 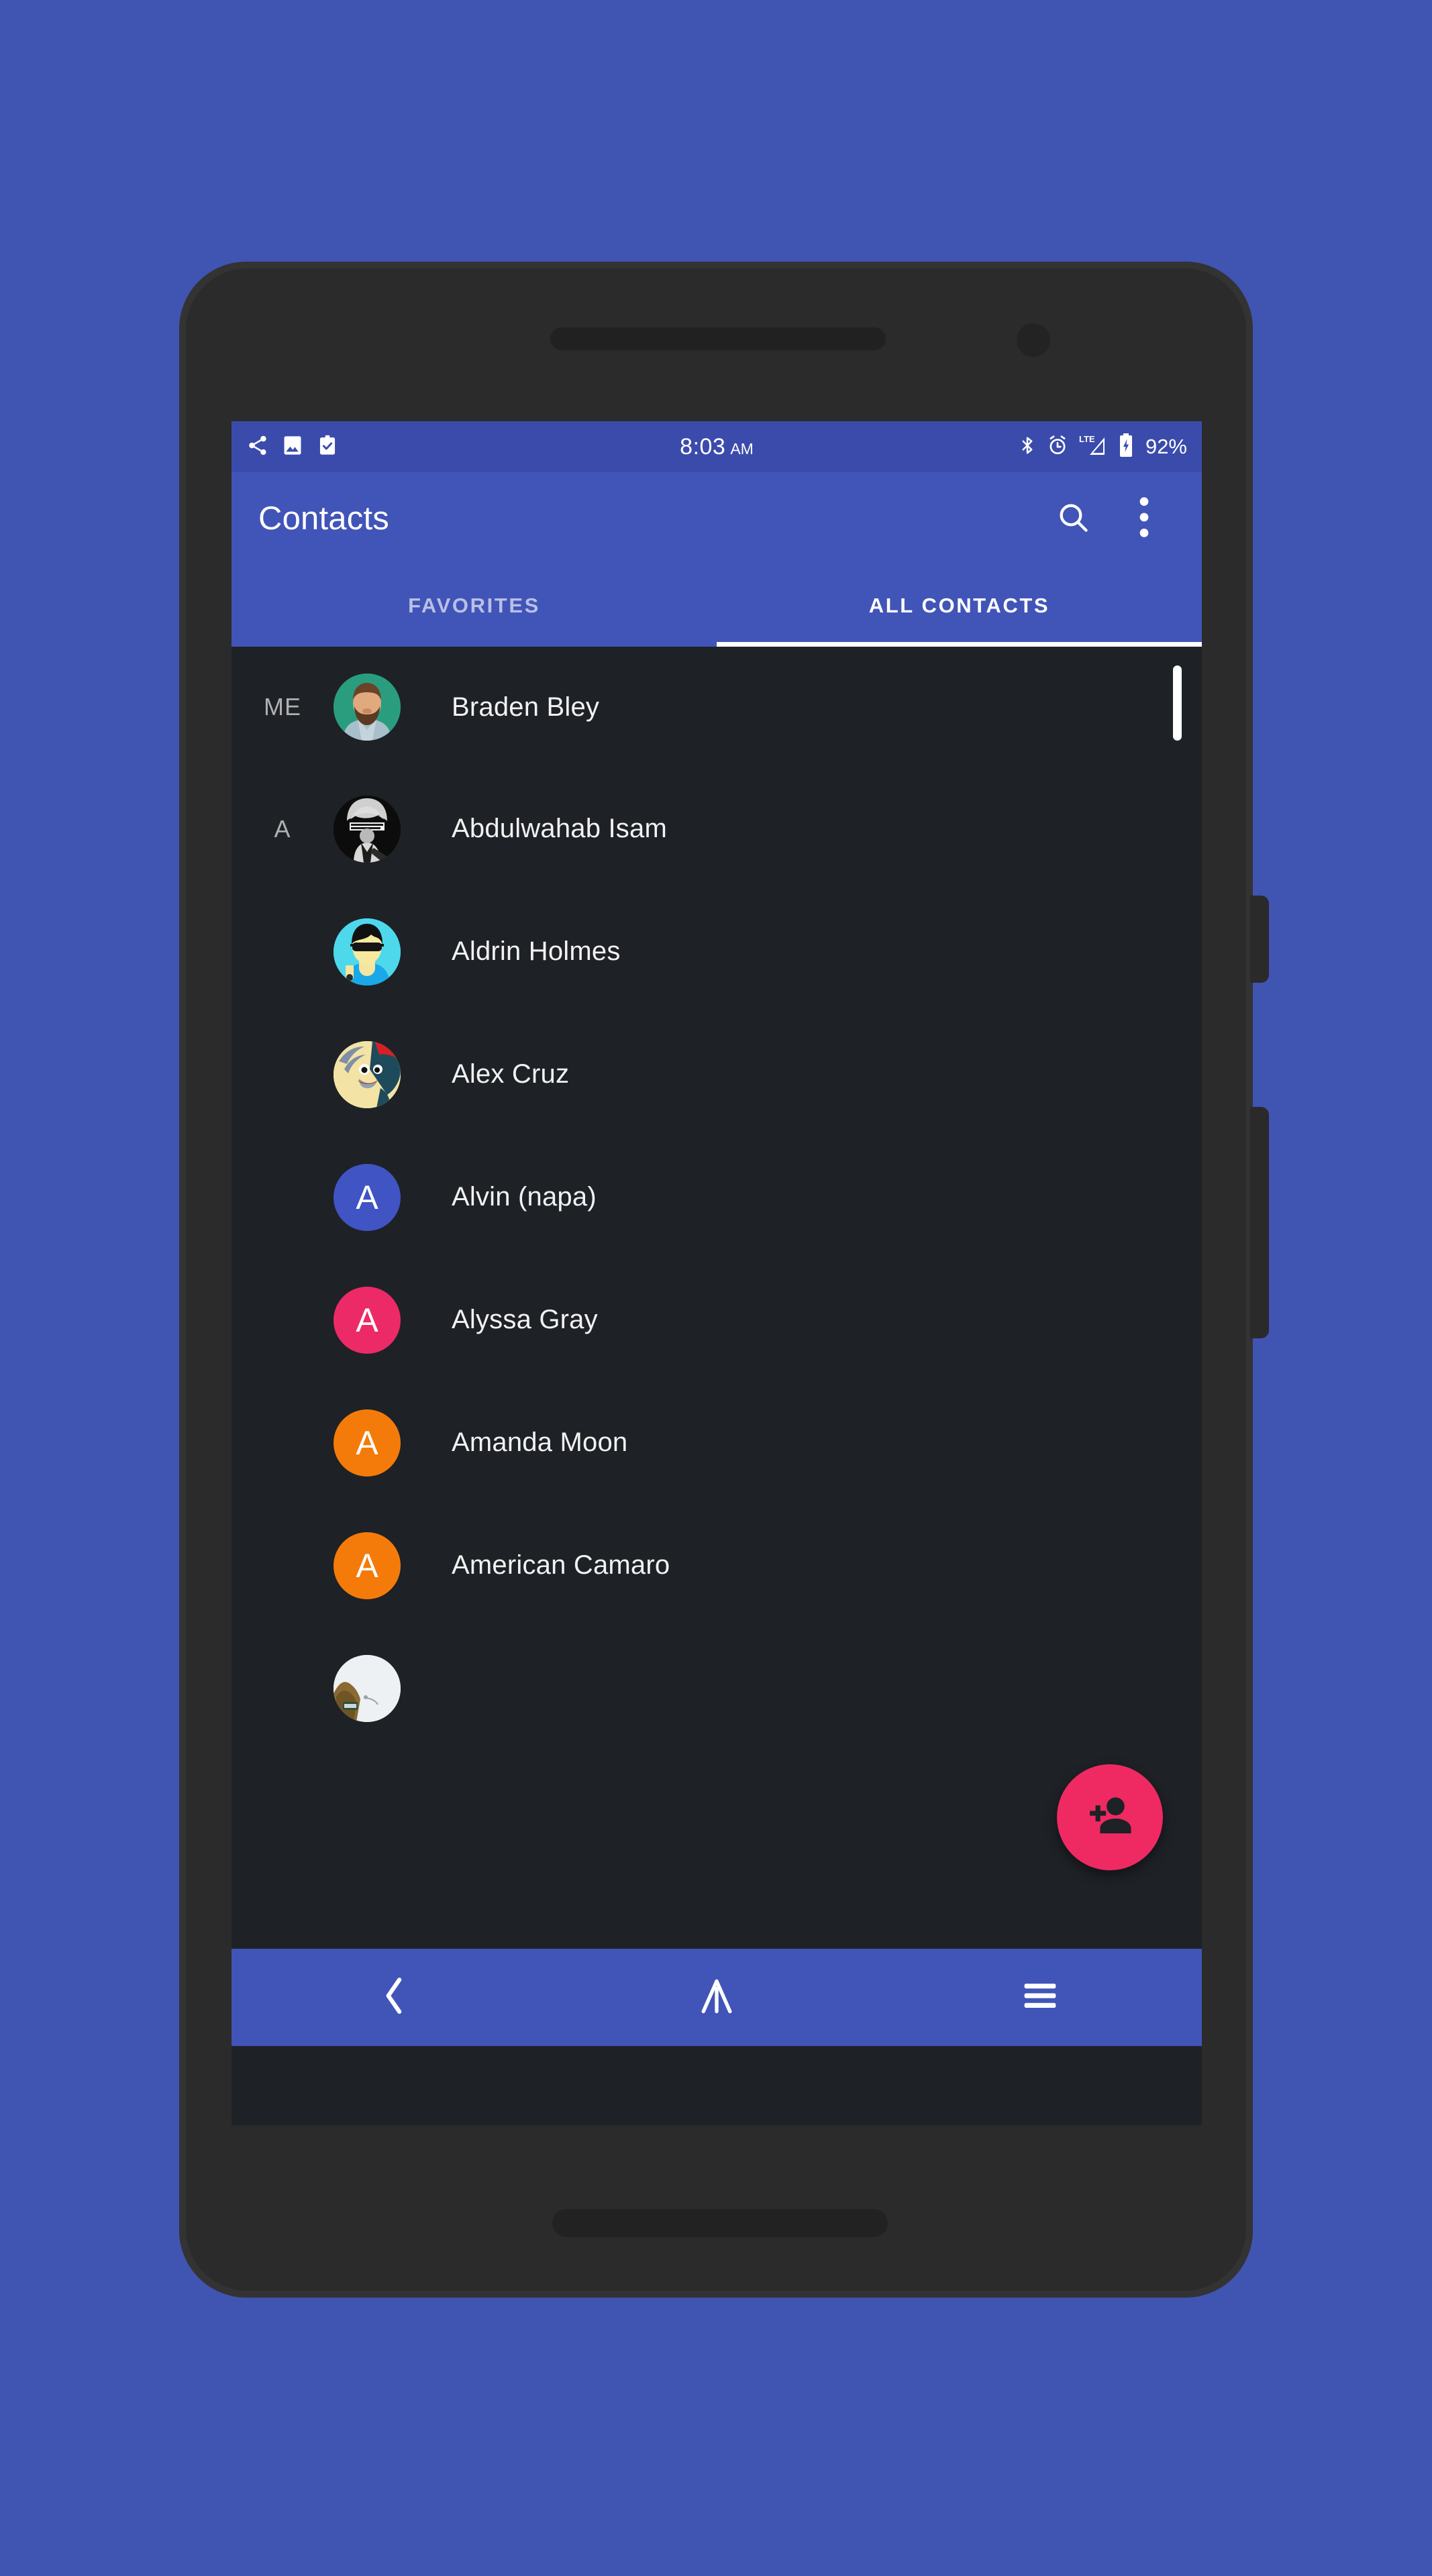 I want to click on more-options-icon, so click(x=1144, y=518).